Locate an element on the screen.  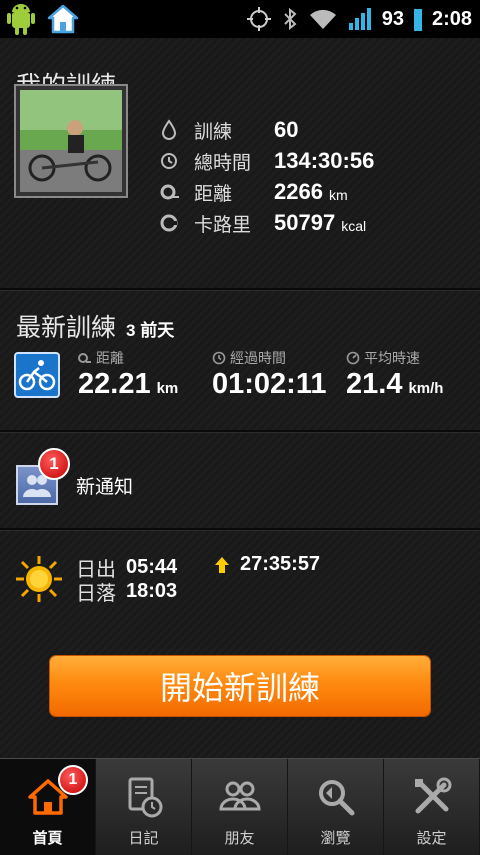
notification-badge: 1 is located at coordinates (54, 464).